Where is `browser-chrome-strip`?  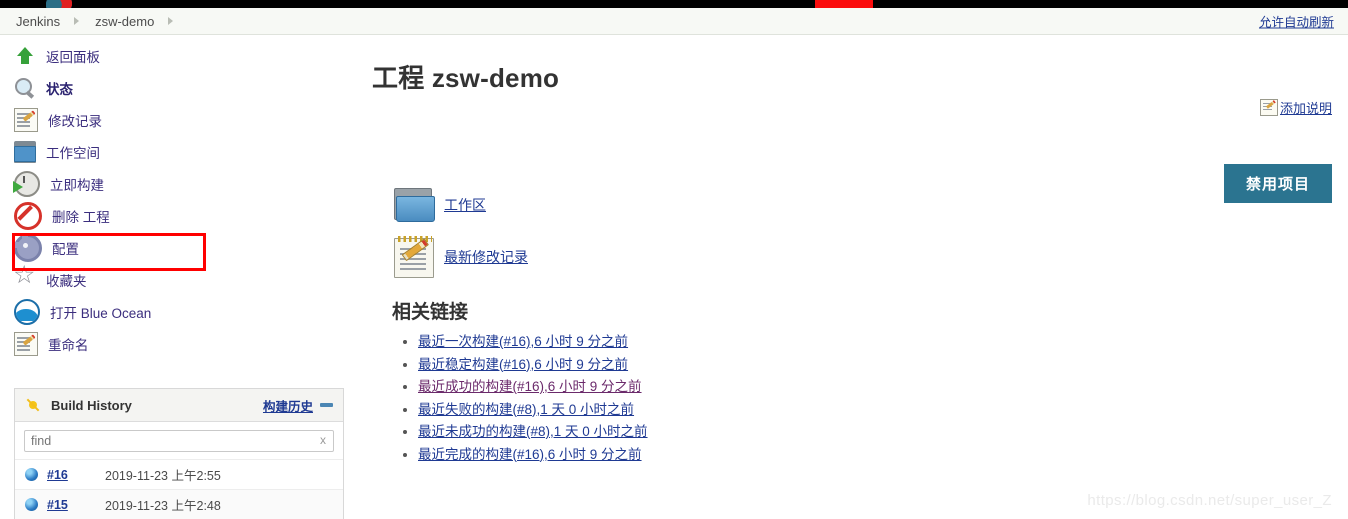
browser-chrome-strip is located at coordinates (674, 4).